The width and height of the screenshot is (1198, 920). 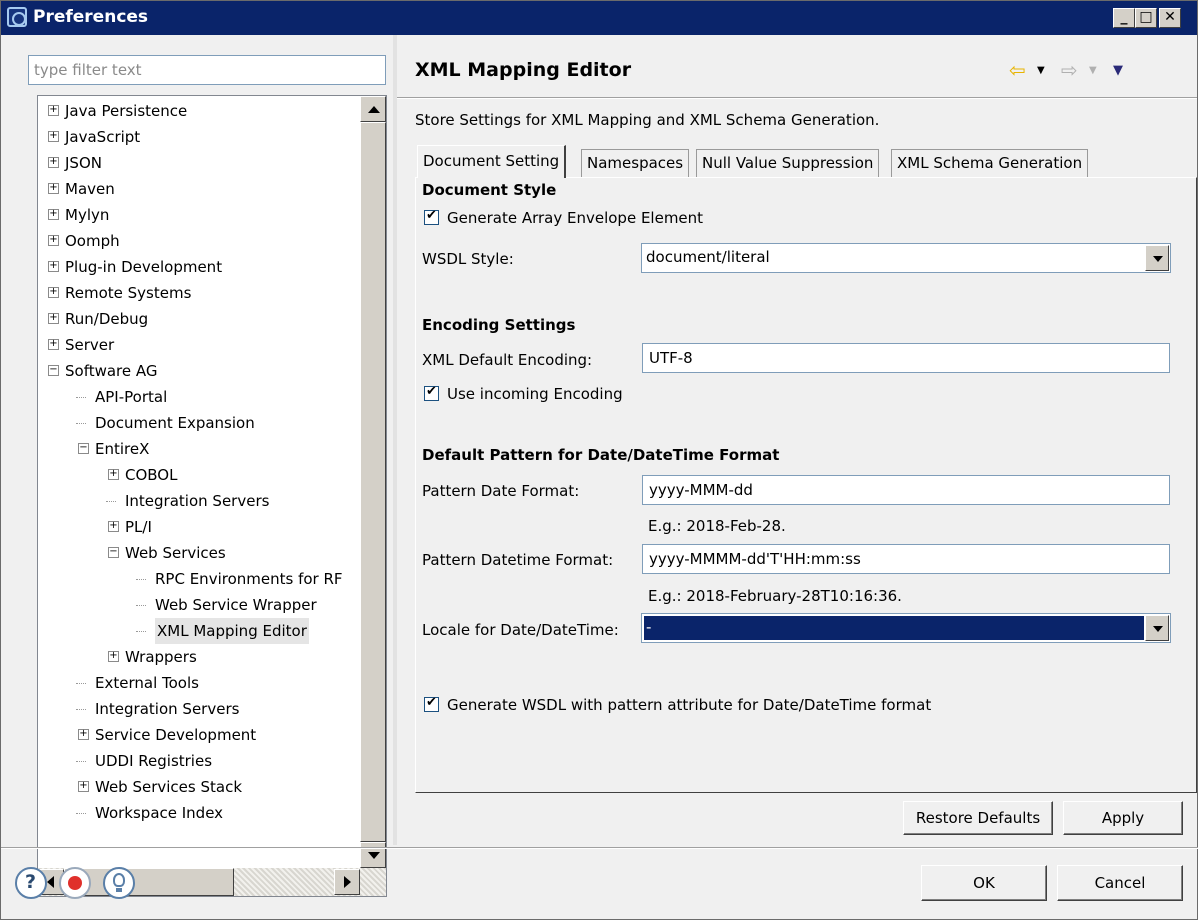 What do you see at coordinates (199, 423) in the screenshot?
I see `tree-item: Document Expansion` at bounding box center [199, 423].